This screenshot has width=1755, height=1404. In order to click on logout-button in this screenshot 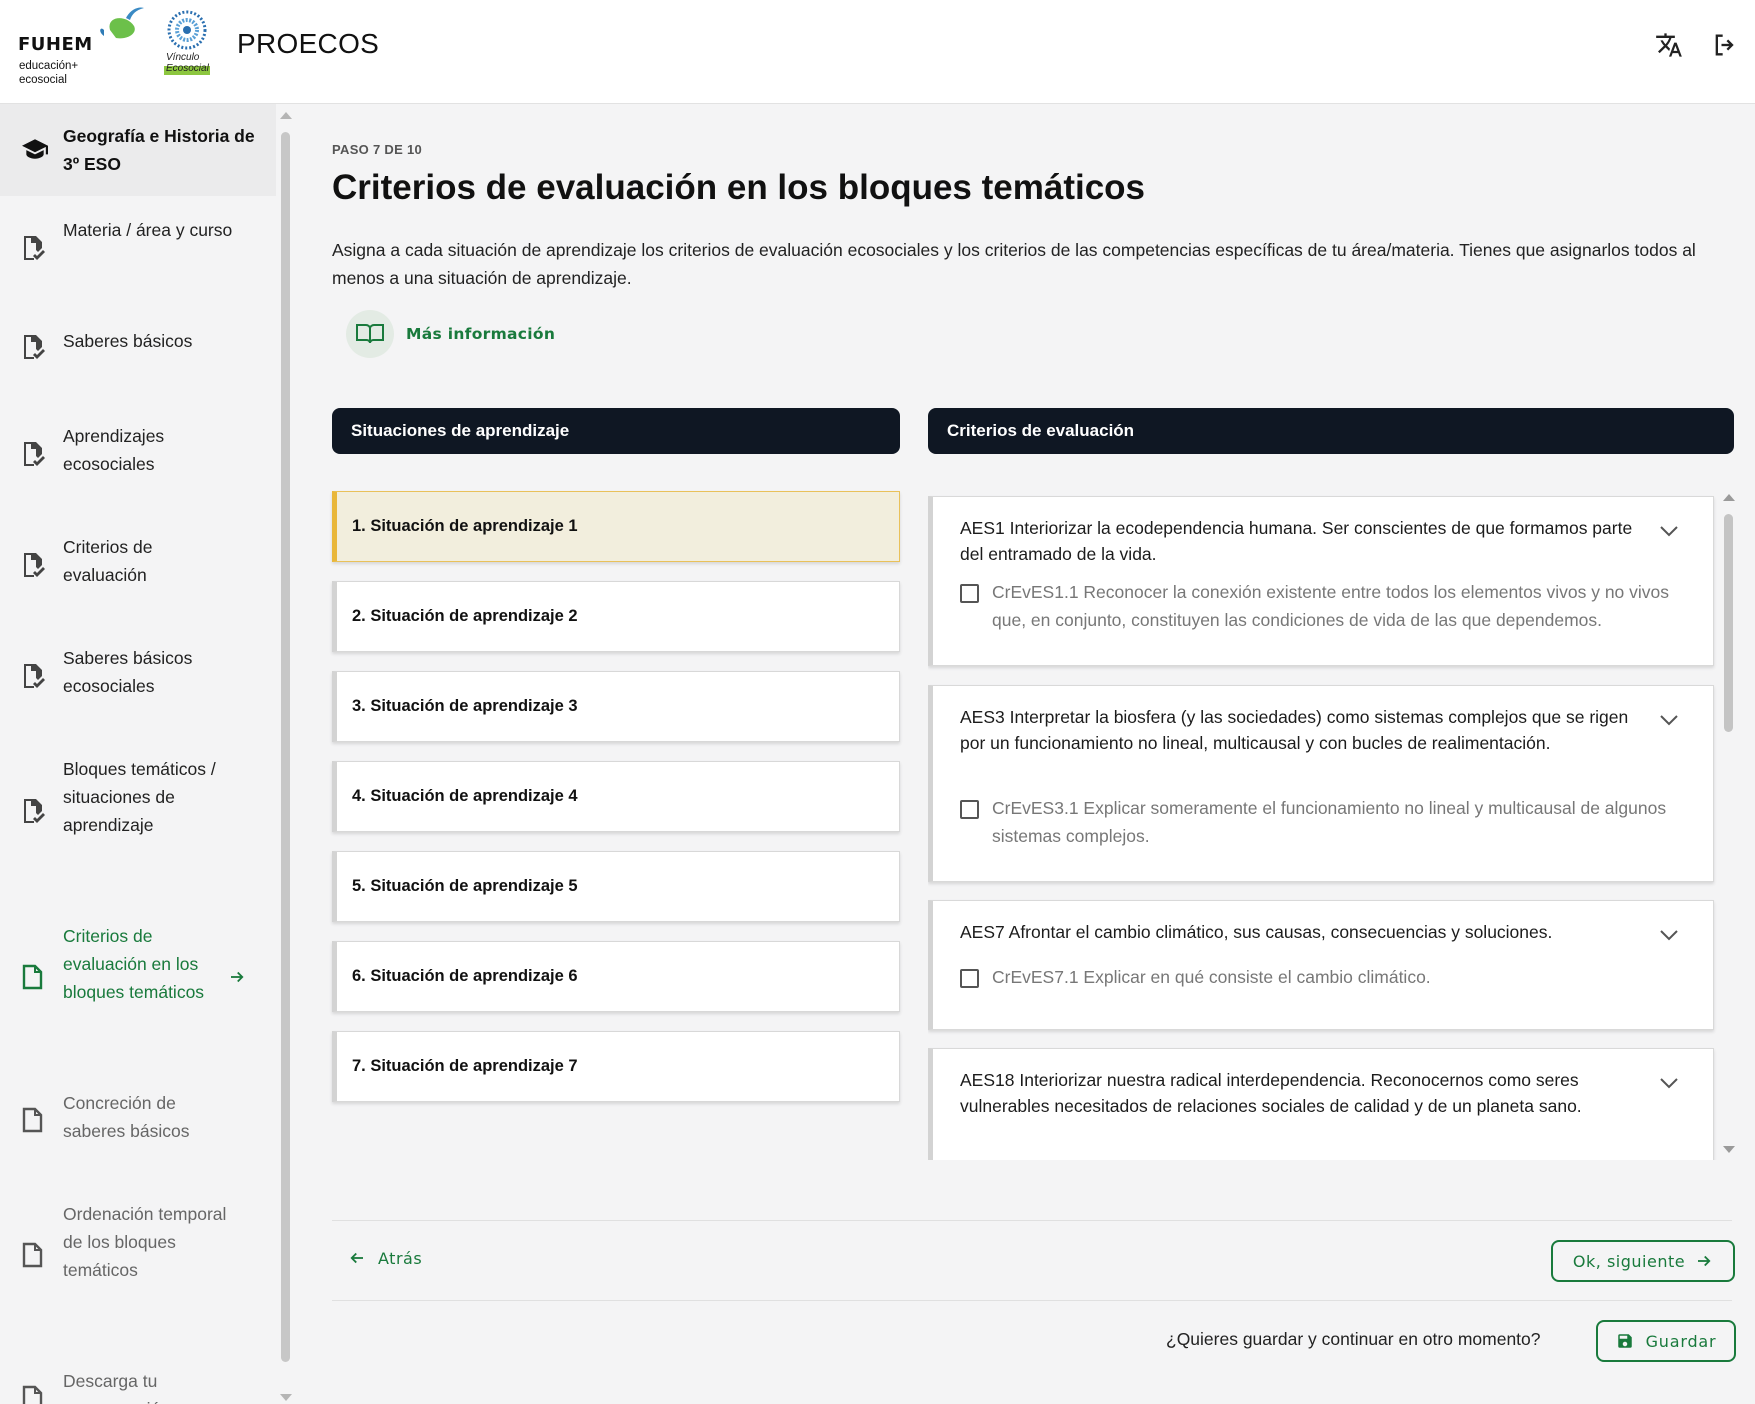, I will do `click(1725, 45)`.